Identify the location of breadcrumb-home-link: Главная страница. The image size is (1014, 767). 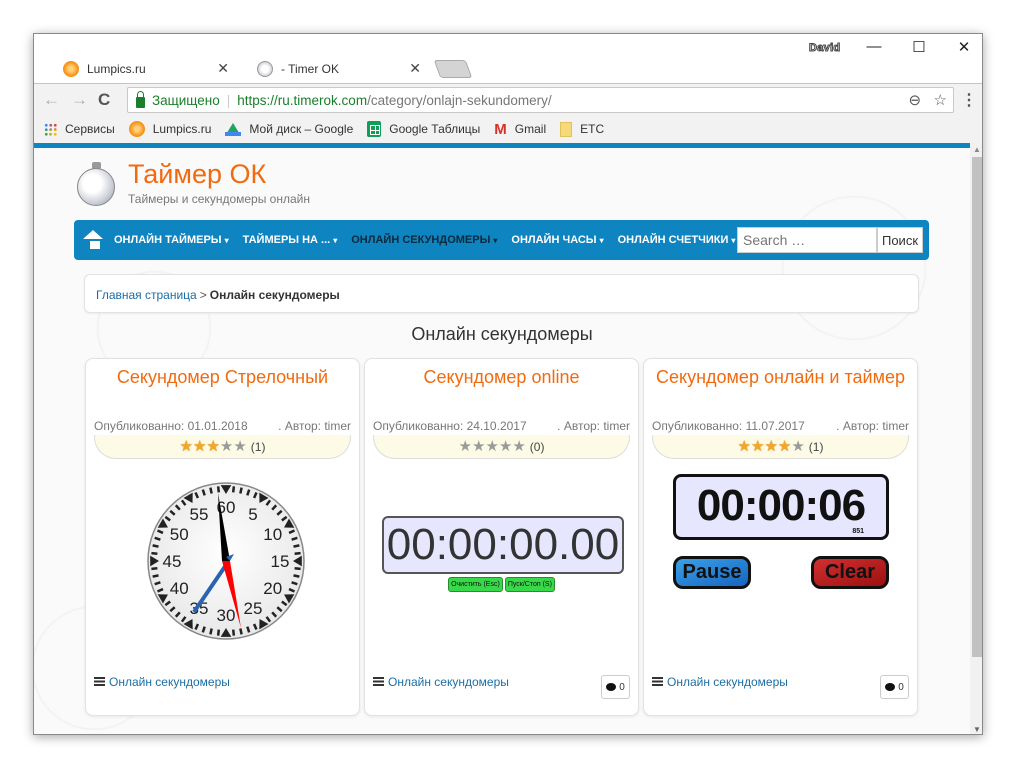
(146, 295).